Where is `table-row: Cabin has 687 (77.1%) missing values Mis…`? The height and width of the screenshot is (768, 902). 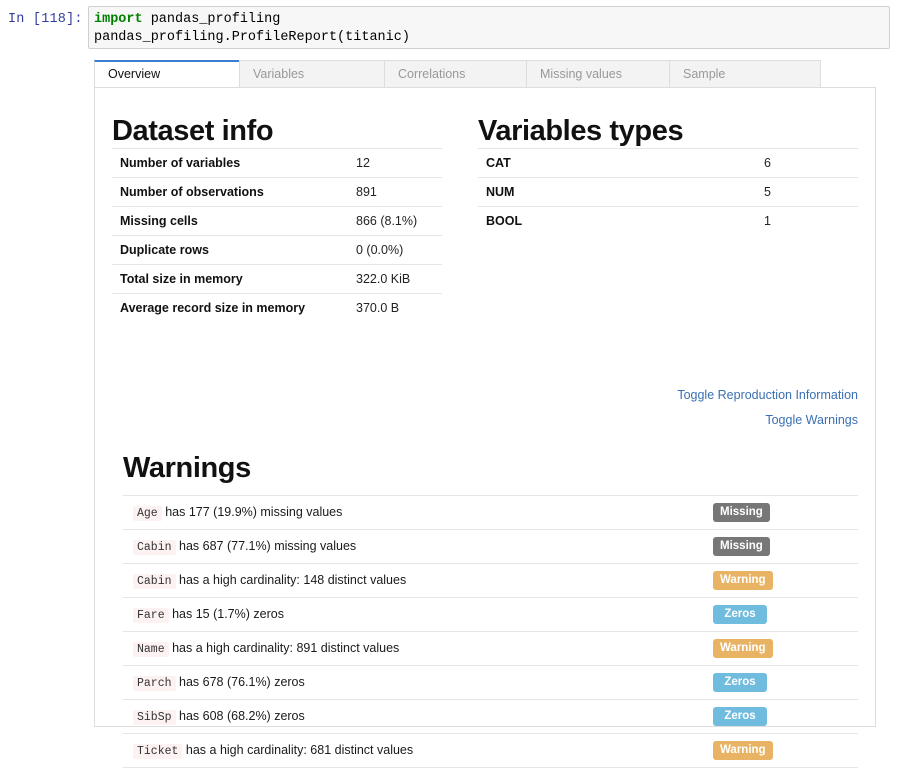
table-row: Cabin has 687 (77.1%) missing values Mis… is located at coordinates (490, 546).